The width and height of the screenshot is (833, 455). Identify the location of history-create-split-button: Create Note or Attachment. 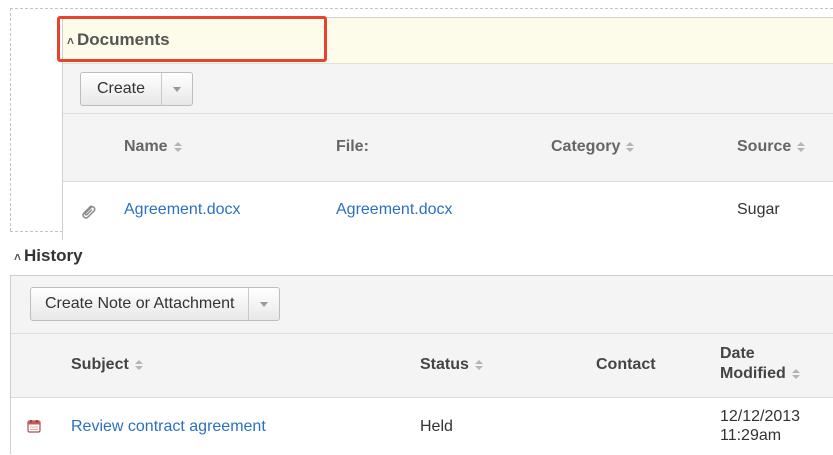
(155, 304).